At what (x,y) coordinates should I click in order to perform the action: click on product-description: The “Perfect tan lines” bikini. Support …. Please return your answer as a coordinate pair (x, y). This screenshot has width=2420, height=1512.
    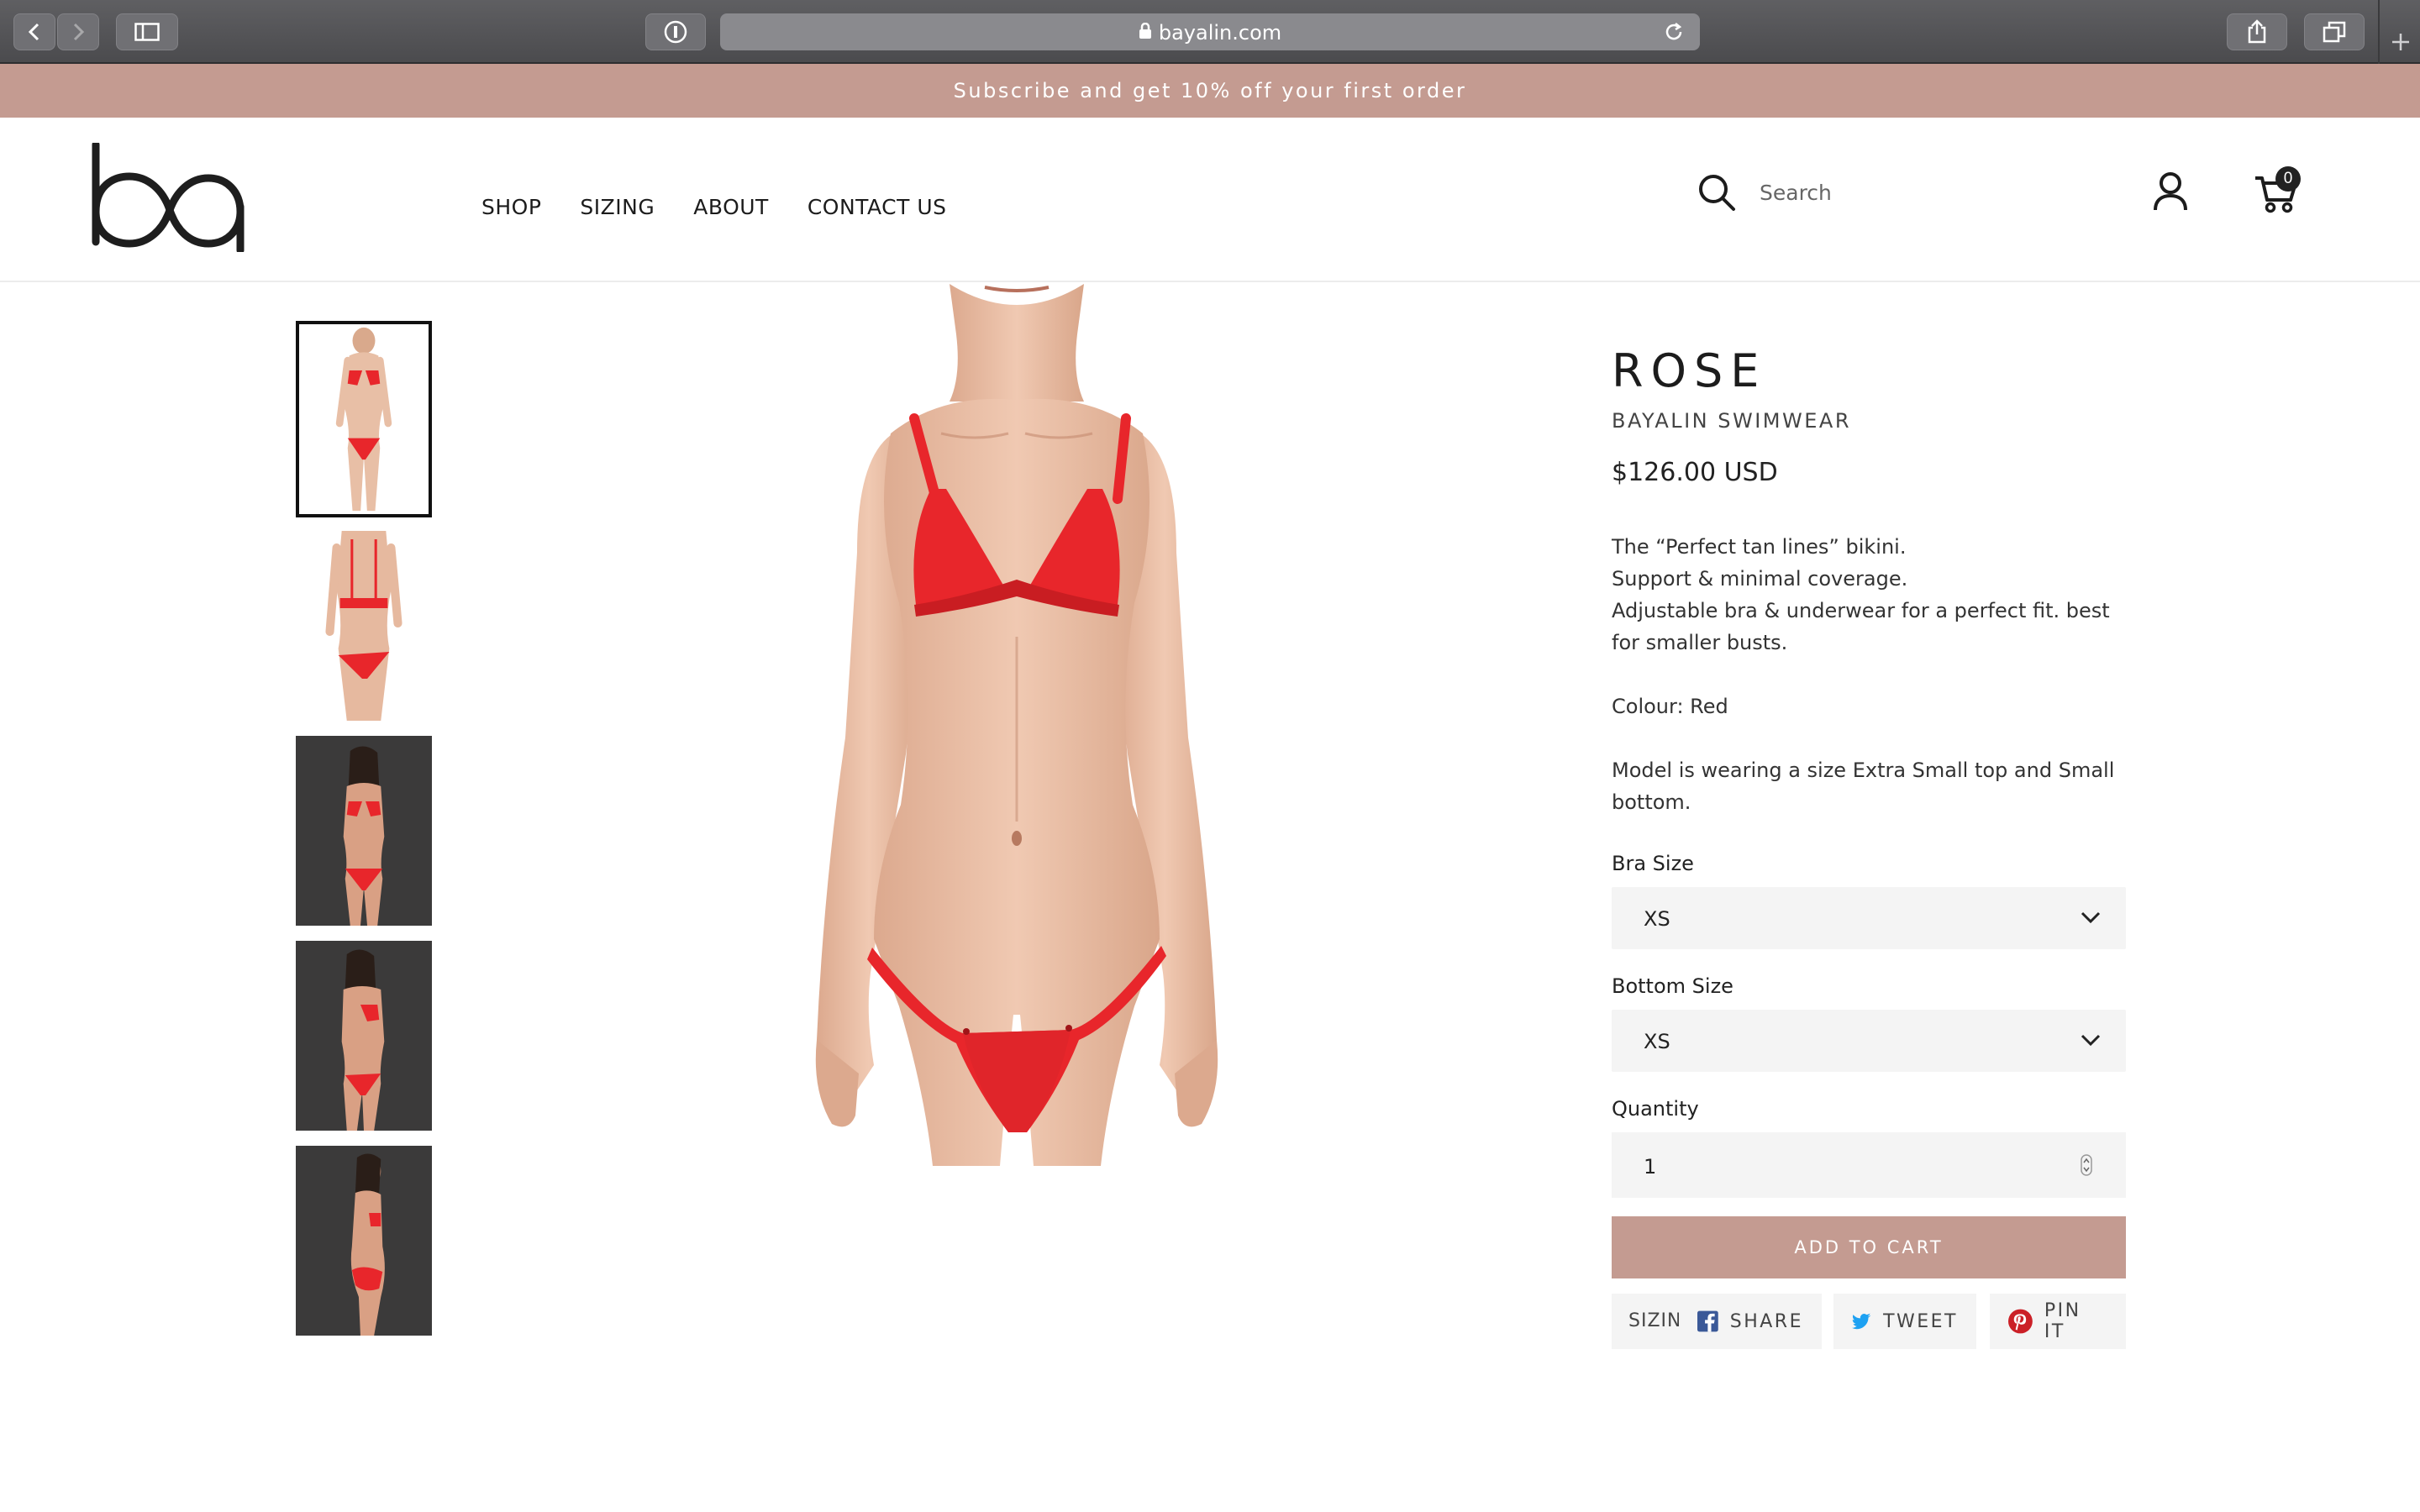
    Looking at the image, I should click on (1869, 674).